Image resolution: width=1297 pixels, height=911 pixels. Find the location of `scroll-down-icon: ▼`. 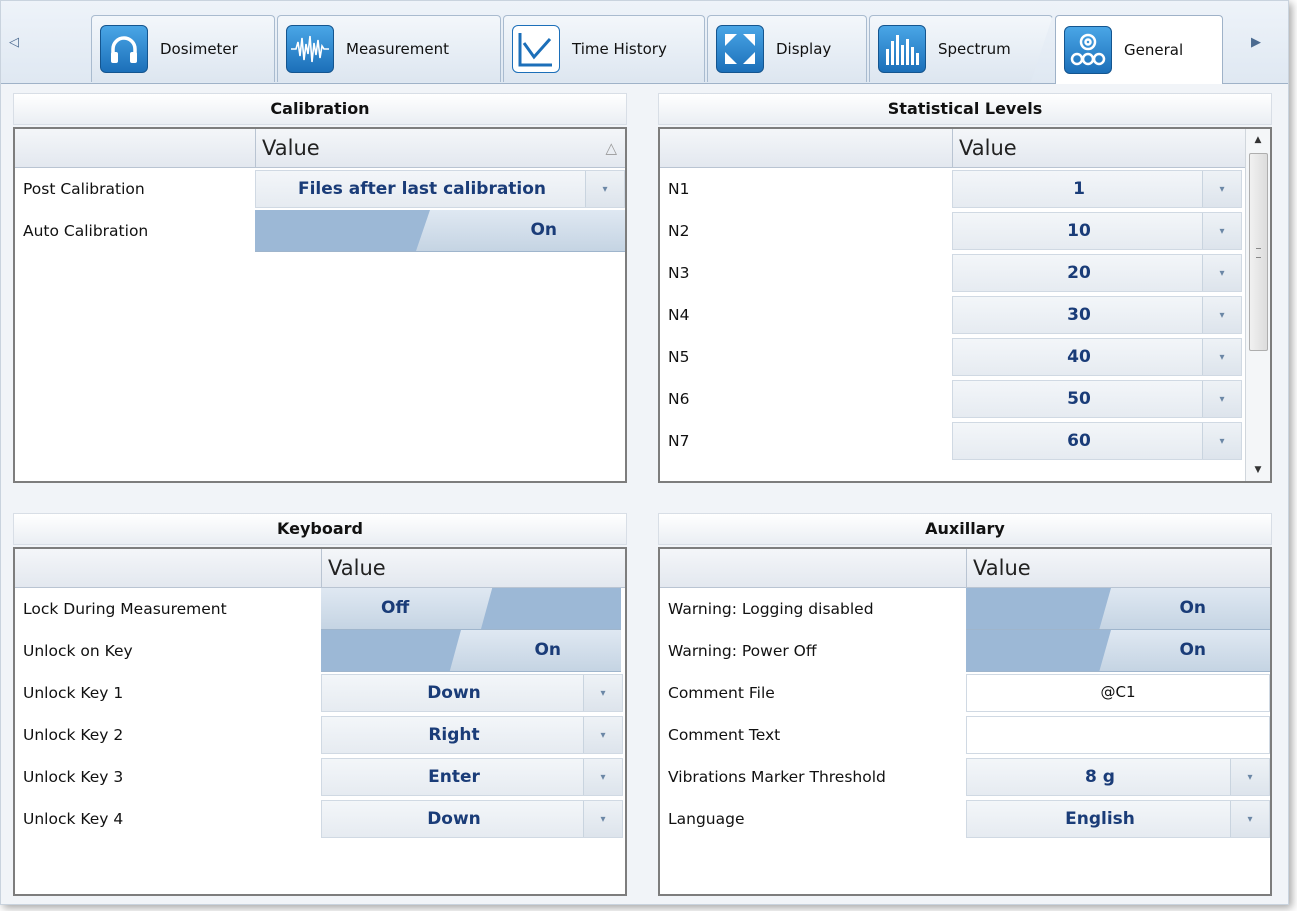

scroll-down-icon: ▼ is located at coordinates (1258, 470).